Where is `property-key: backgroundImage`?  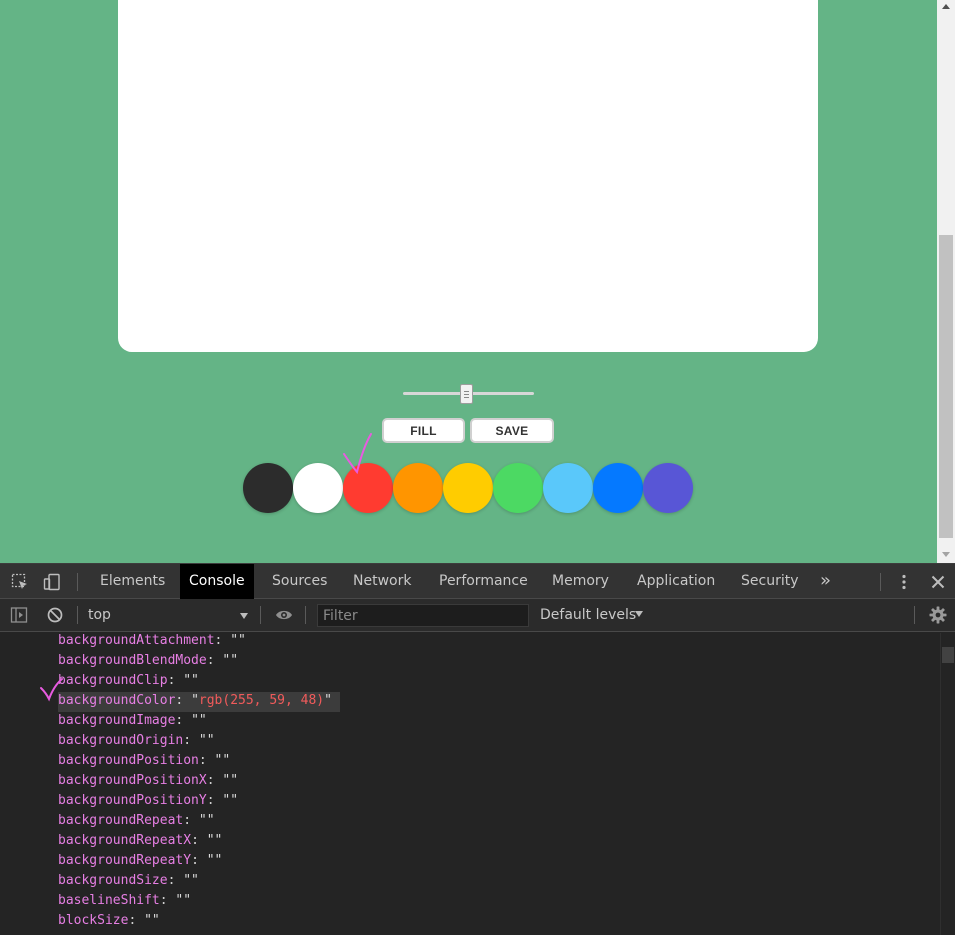
property-key: backgroundImage is located at coordinates (117, 720).